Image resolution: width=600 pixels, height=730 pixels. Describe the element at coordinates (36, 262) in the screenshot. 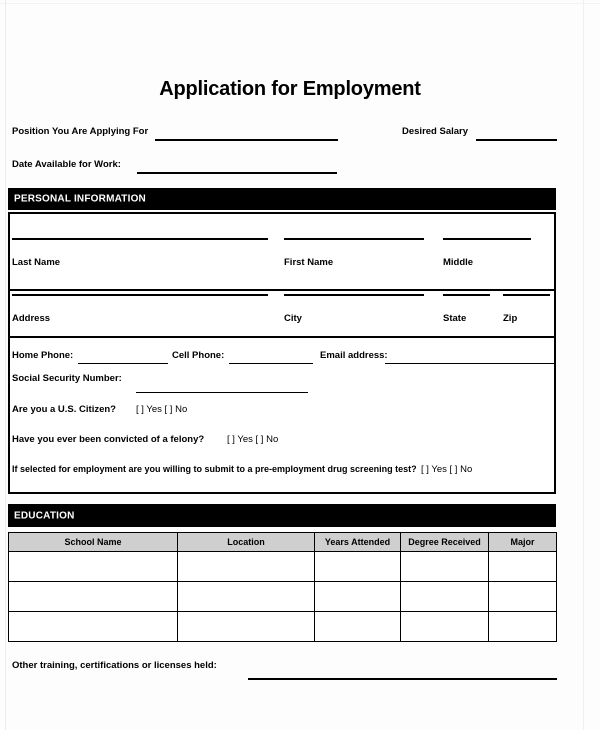

I see `last-name-label: Last Name` at that location.